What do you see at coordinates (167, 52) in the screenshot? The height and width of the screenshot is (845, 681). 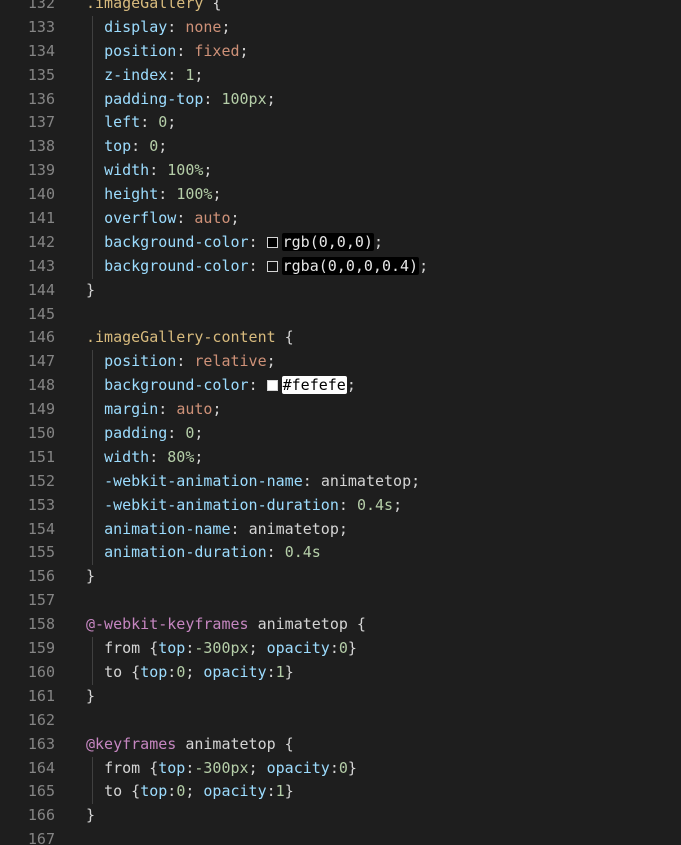 I see `code-text: position: fixed;` at bounding box center [167, 52].